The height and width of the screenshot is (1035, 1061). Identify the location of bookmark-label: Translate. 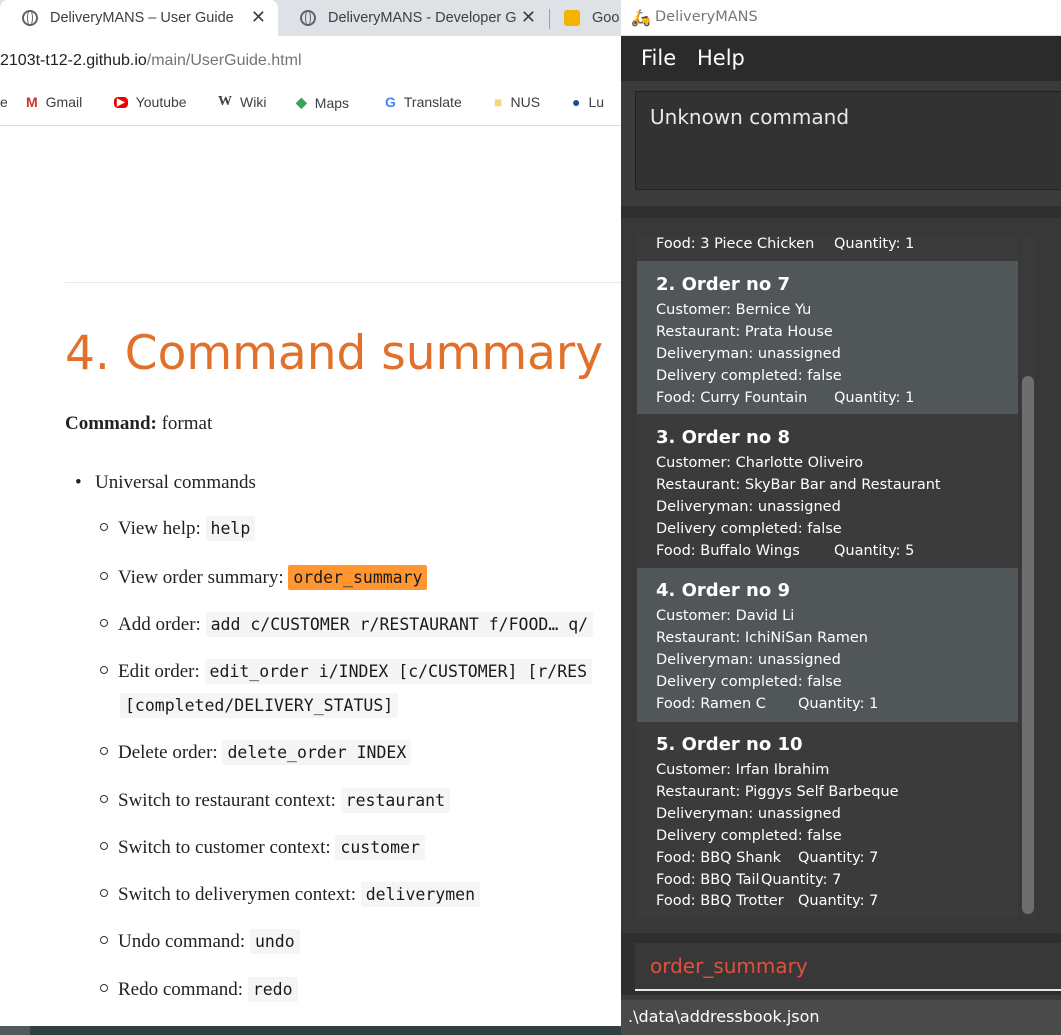
(432, 102).